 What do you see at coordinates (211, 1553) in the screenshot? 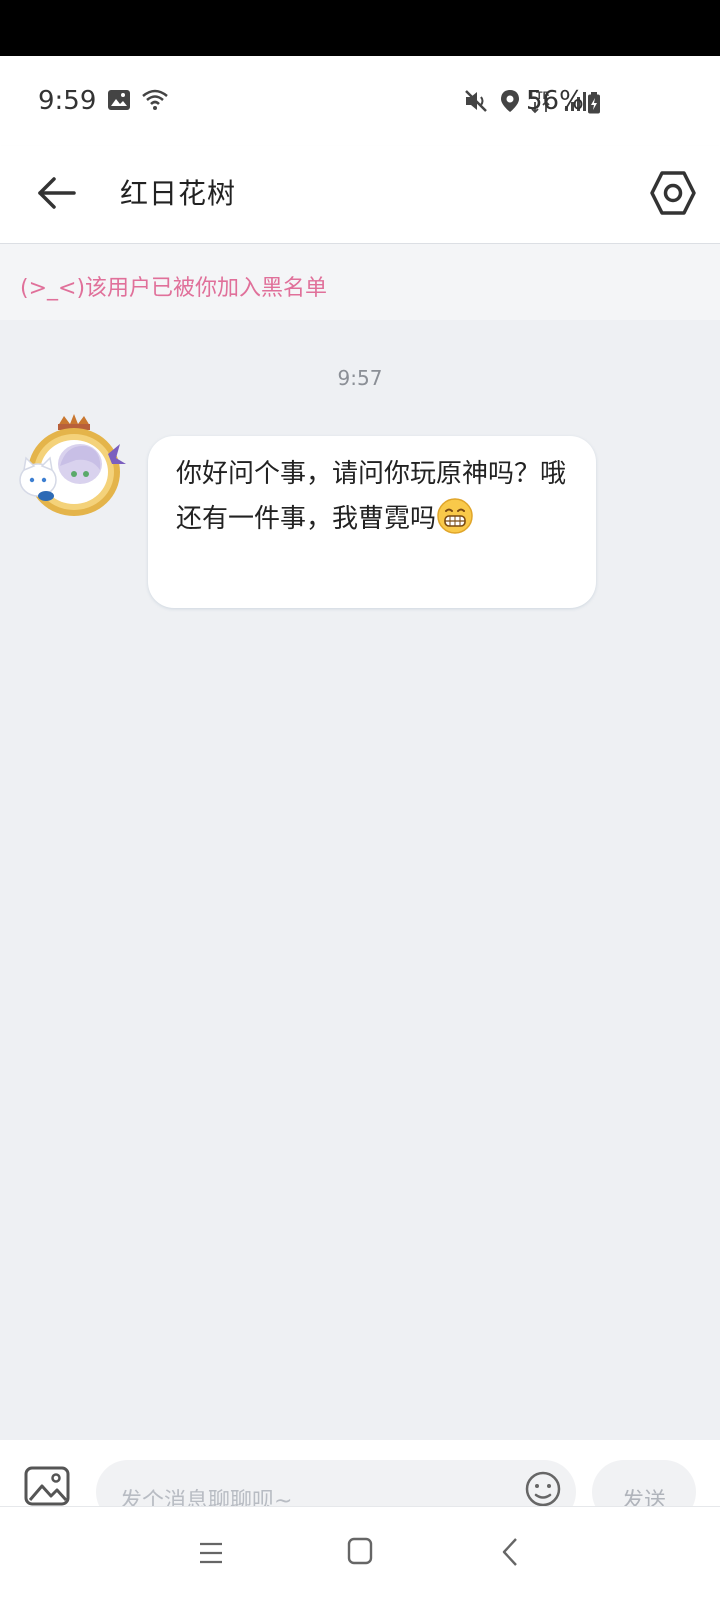
I see `recents-icon` at bounding box center [211, 1553].